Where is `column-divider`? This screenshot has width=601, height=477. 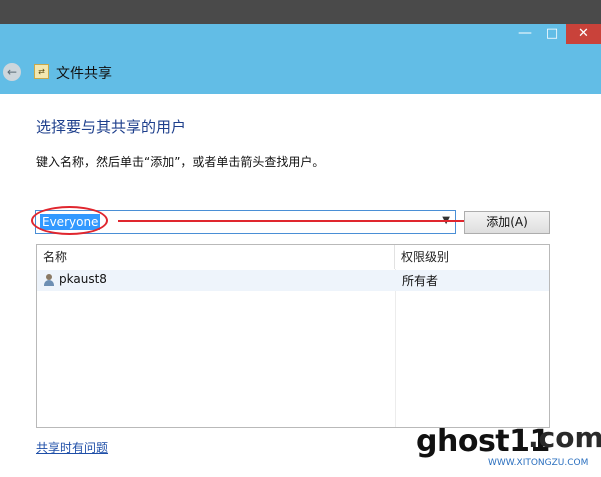
column-divider is located at coordinates (395, 348).